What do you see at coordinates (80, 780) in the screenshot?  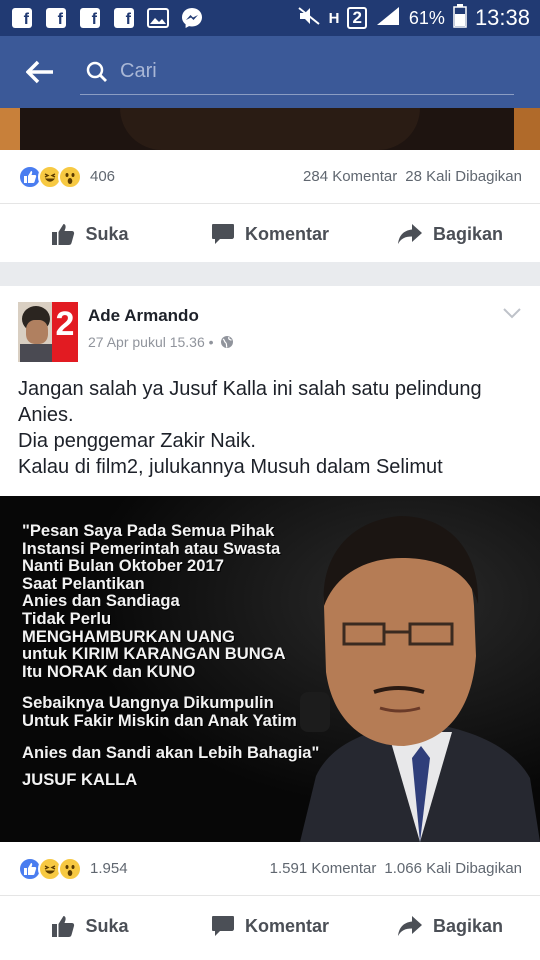 I see `quote-signature: JUSUF KALLA` at bounding box center [80, 780].